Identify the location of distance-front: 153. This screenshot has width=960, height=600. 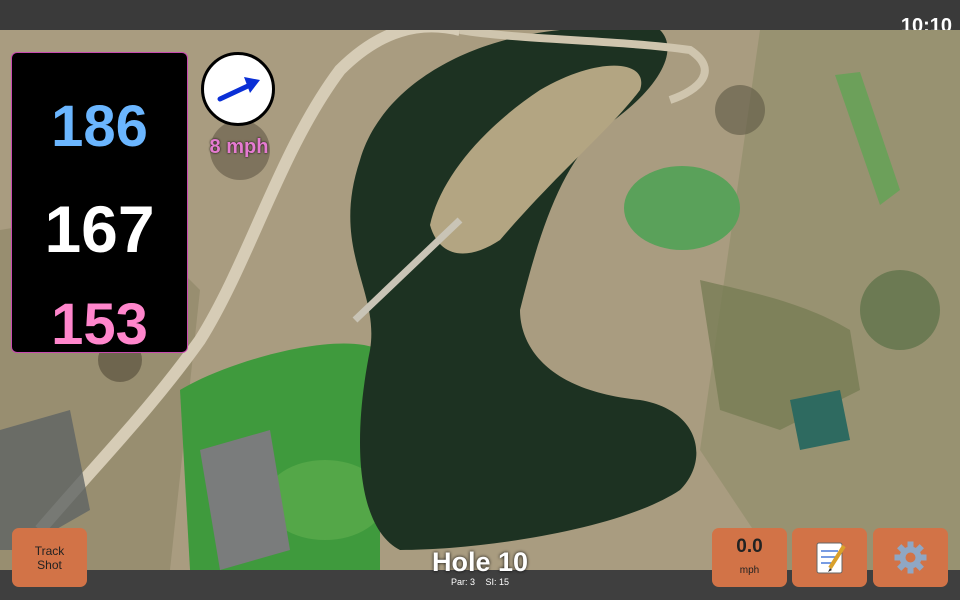
(99, 324).